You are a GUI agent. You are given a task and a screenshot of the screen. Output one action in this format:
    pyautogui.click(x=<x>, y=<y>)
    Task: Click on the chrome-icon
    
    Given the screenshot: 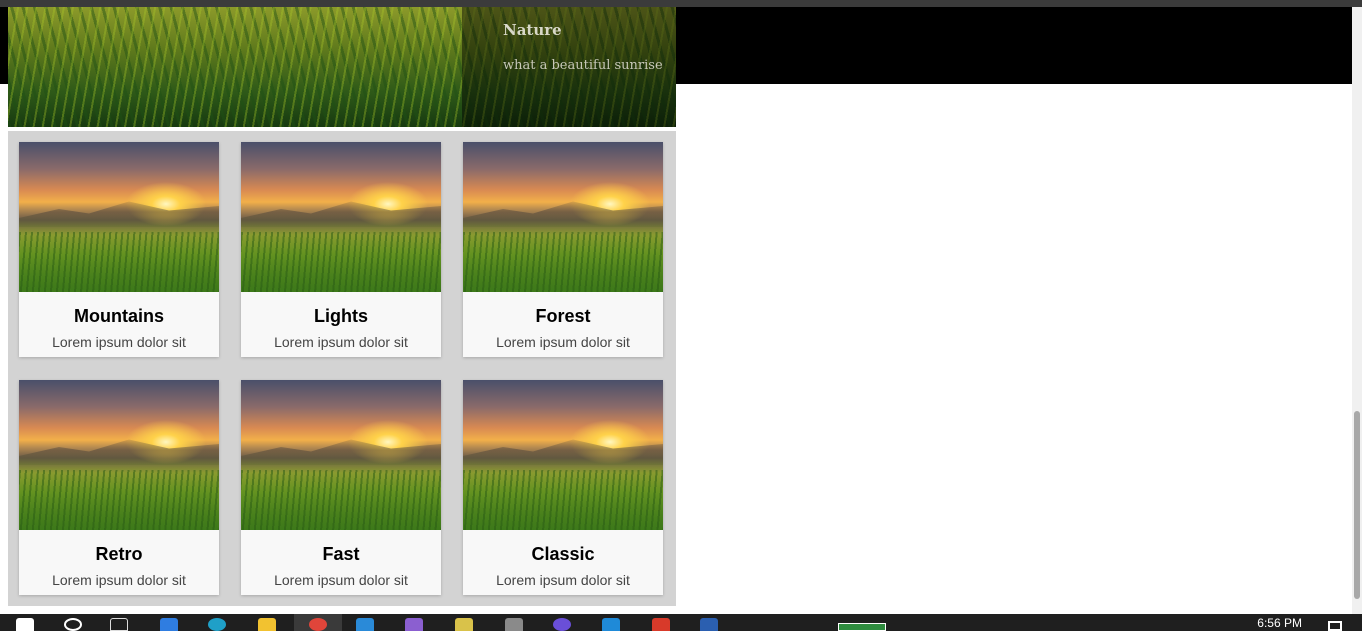 What is the action you would take?
    pyautogui.click(x=318, y=624)
    